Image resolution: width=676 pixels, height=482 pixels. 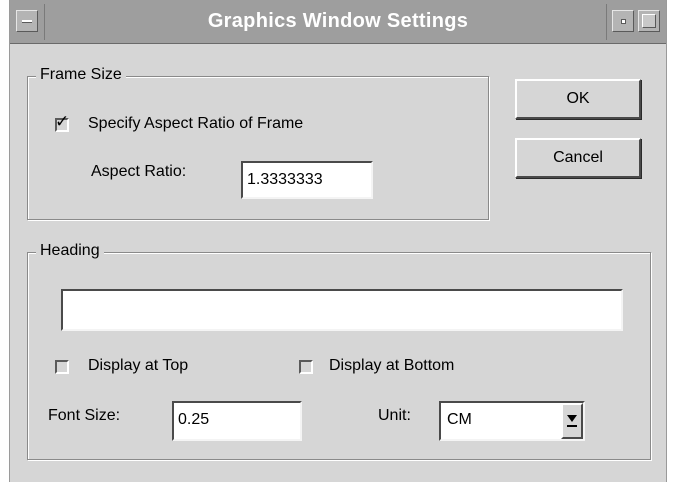 What do you see at coordinates (62, 367) in the screenshot?
I see `display-top-checkbox` at bounding box center [62, 367].